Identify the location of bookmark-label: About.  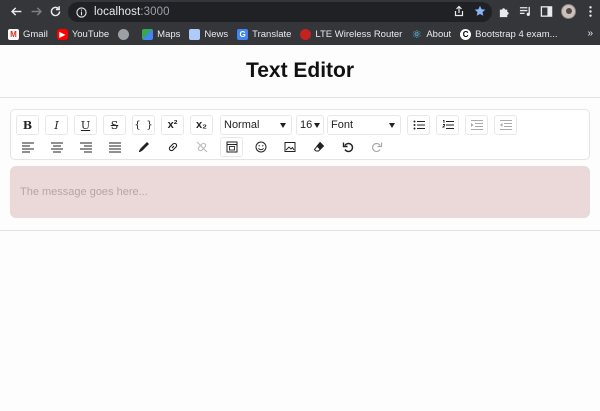
(439, 34).